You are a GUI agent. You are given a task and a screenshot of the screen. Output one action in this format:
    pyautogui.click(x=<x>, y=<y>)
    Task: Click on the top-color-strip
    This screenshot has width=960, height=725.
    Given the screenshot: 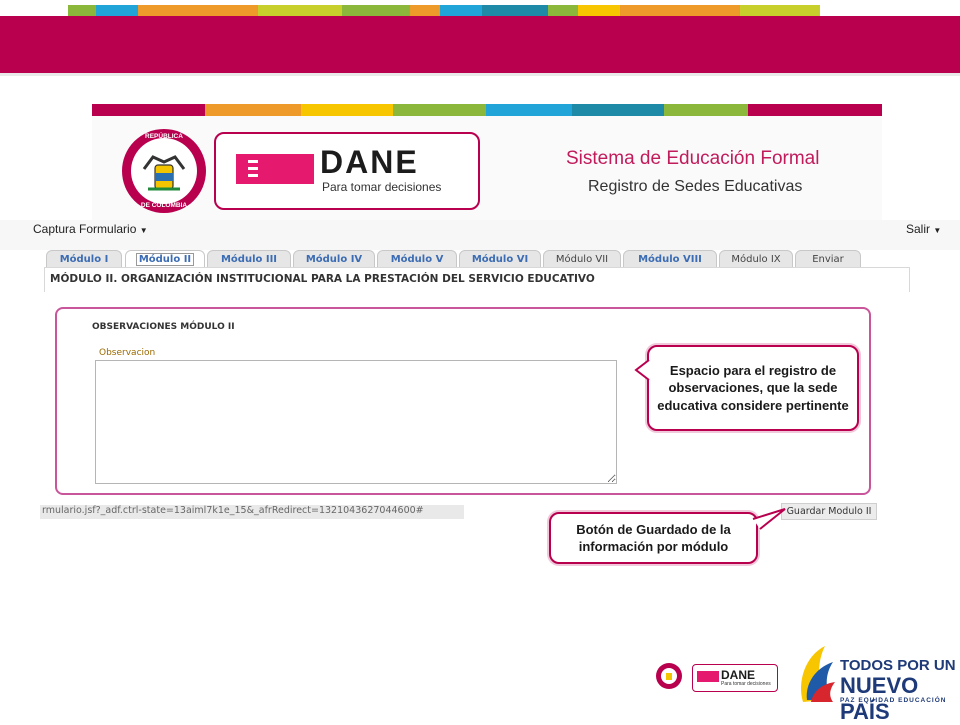 What is the action you would take?
    pyautogui.click(x=444, y=10)
    